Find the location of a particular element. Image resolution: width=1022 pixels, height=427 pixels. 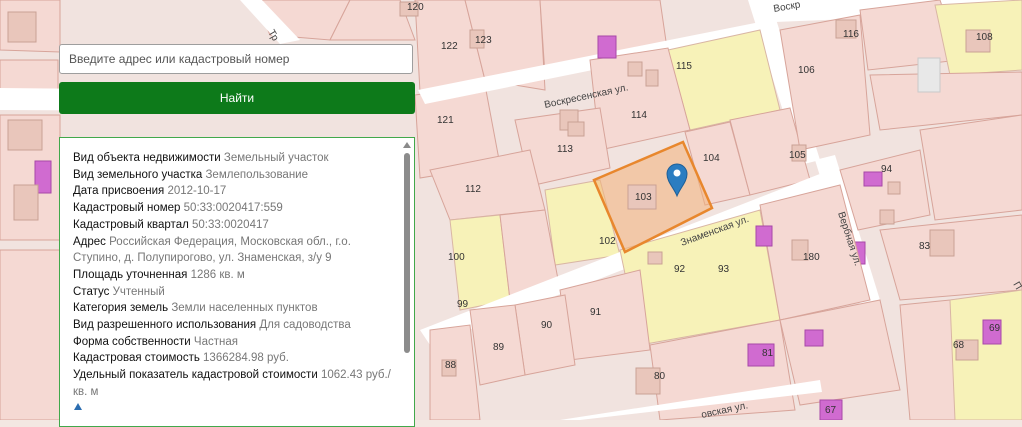

svg-text: 102 is located at coordinates (607, 241).